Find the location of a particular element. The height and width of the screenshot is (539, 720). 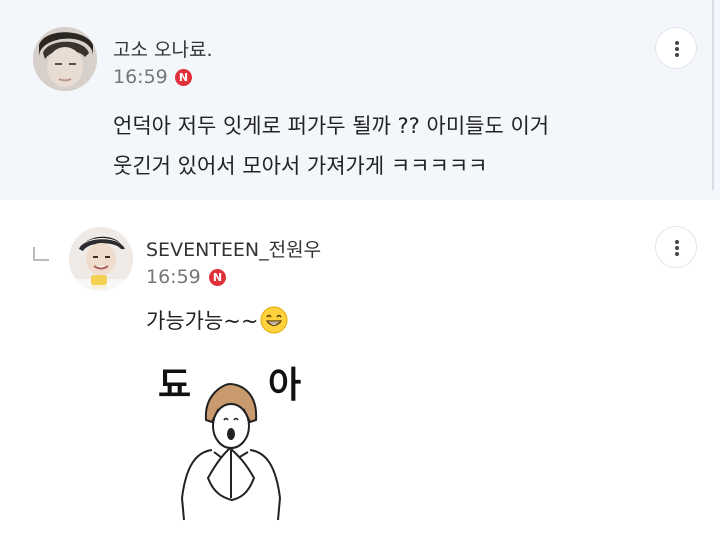

reply-sticker: 됴 아 is located at coordinates (233, 438).